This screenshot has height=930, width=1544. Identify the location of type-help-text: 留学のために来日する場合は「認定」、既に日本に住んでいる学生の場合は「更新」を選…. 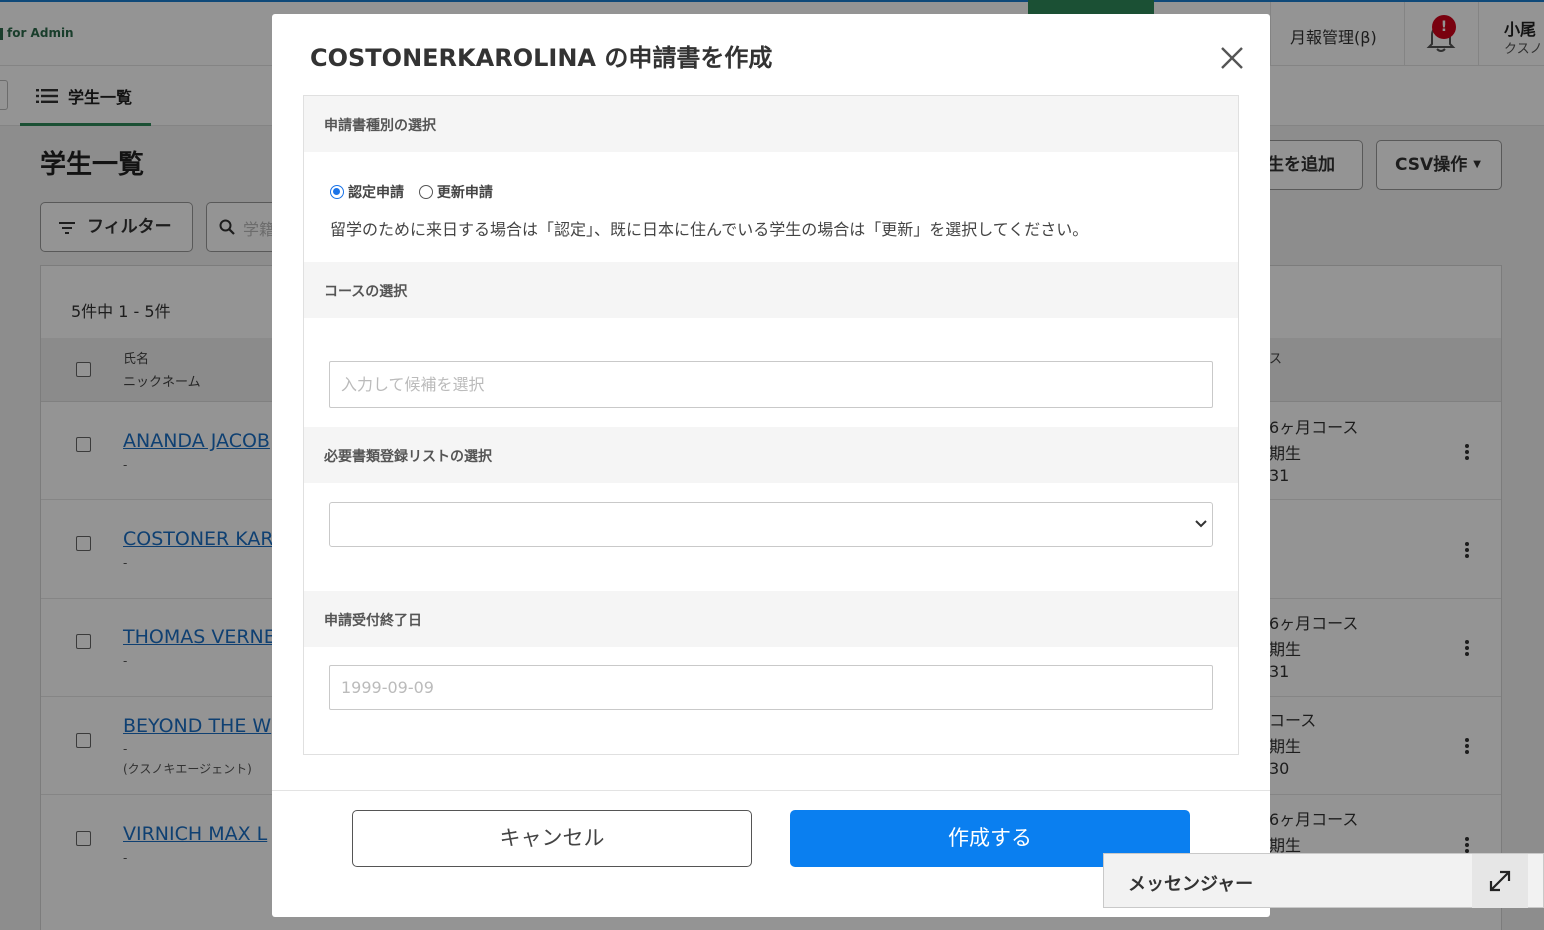
(709, 229).